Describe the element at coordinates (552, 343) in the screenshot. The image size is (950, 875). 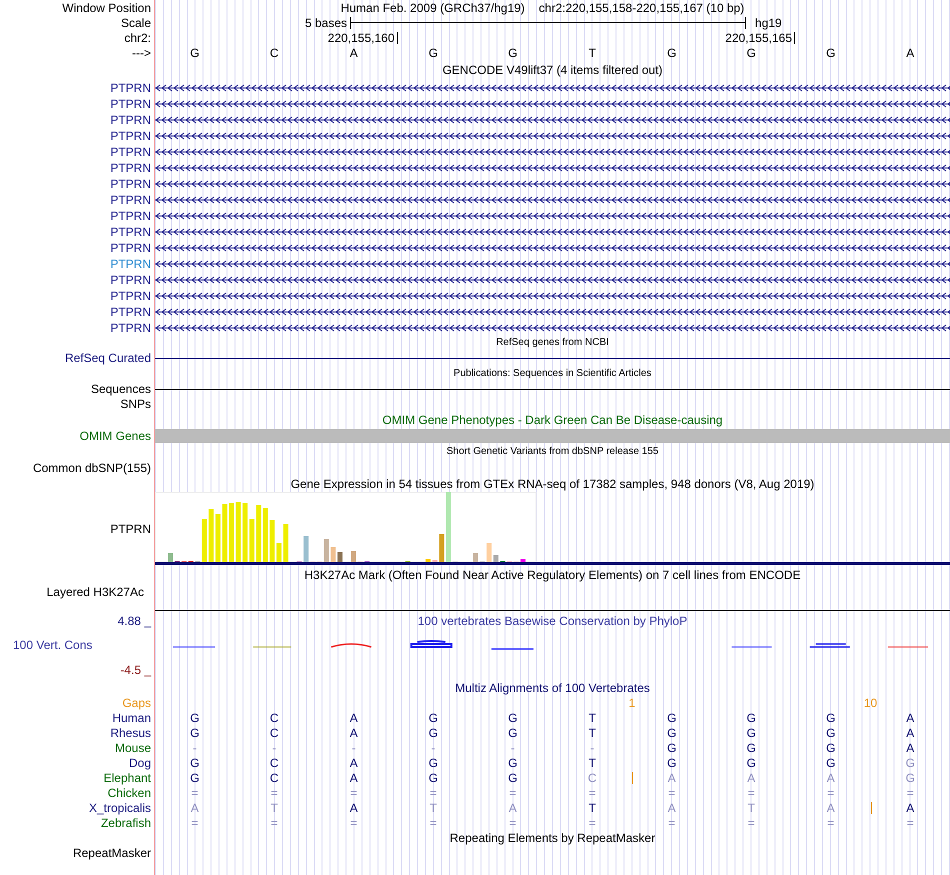
I see `track-title: RefSeq genes from NCBI` at that location.